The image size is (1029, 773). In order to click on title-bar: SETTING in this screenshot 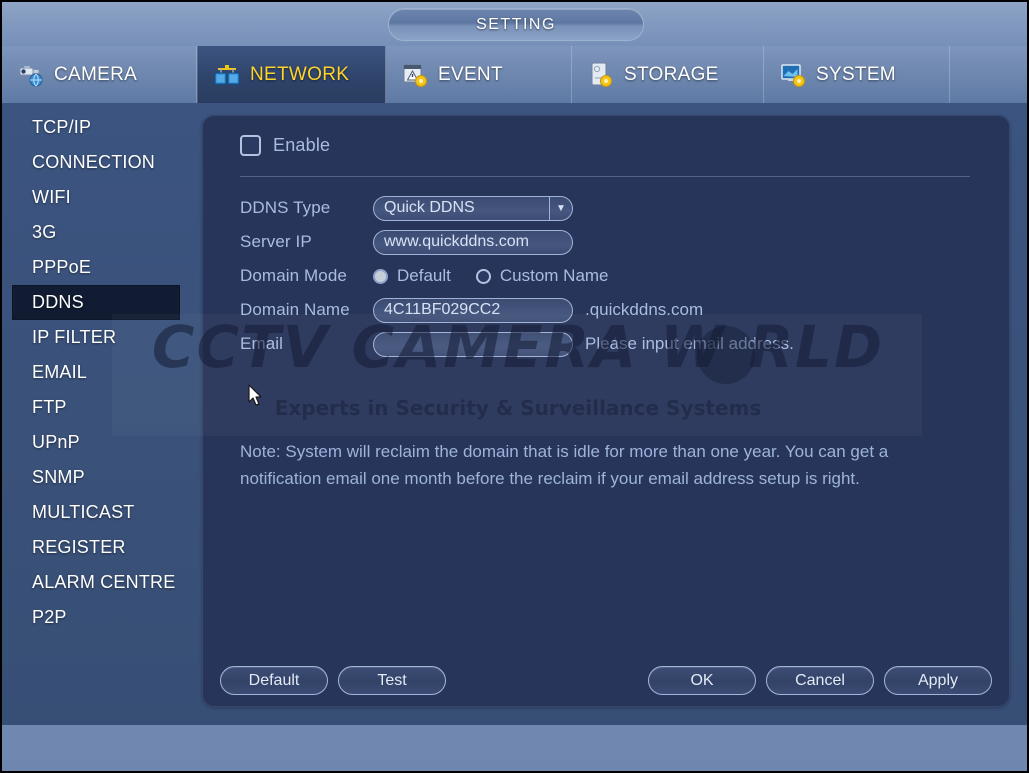, I will do `click(514, 24)`.